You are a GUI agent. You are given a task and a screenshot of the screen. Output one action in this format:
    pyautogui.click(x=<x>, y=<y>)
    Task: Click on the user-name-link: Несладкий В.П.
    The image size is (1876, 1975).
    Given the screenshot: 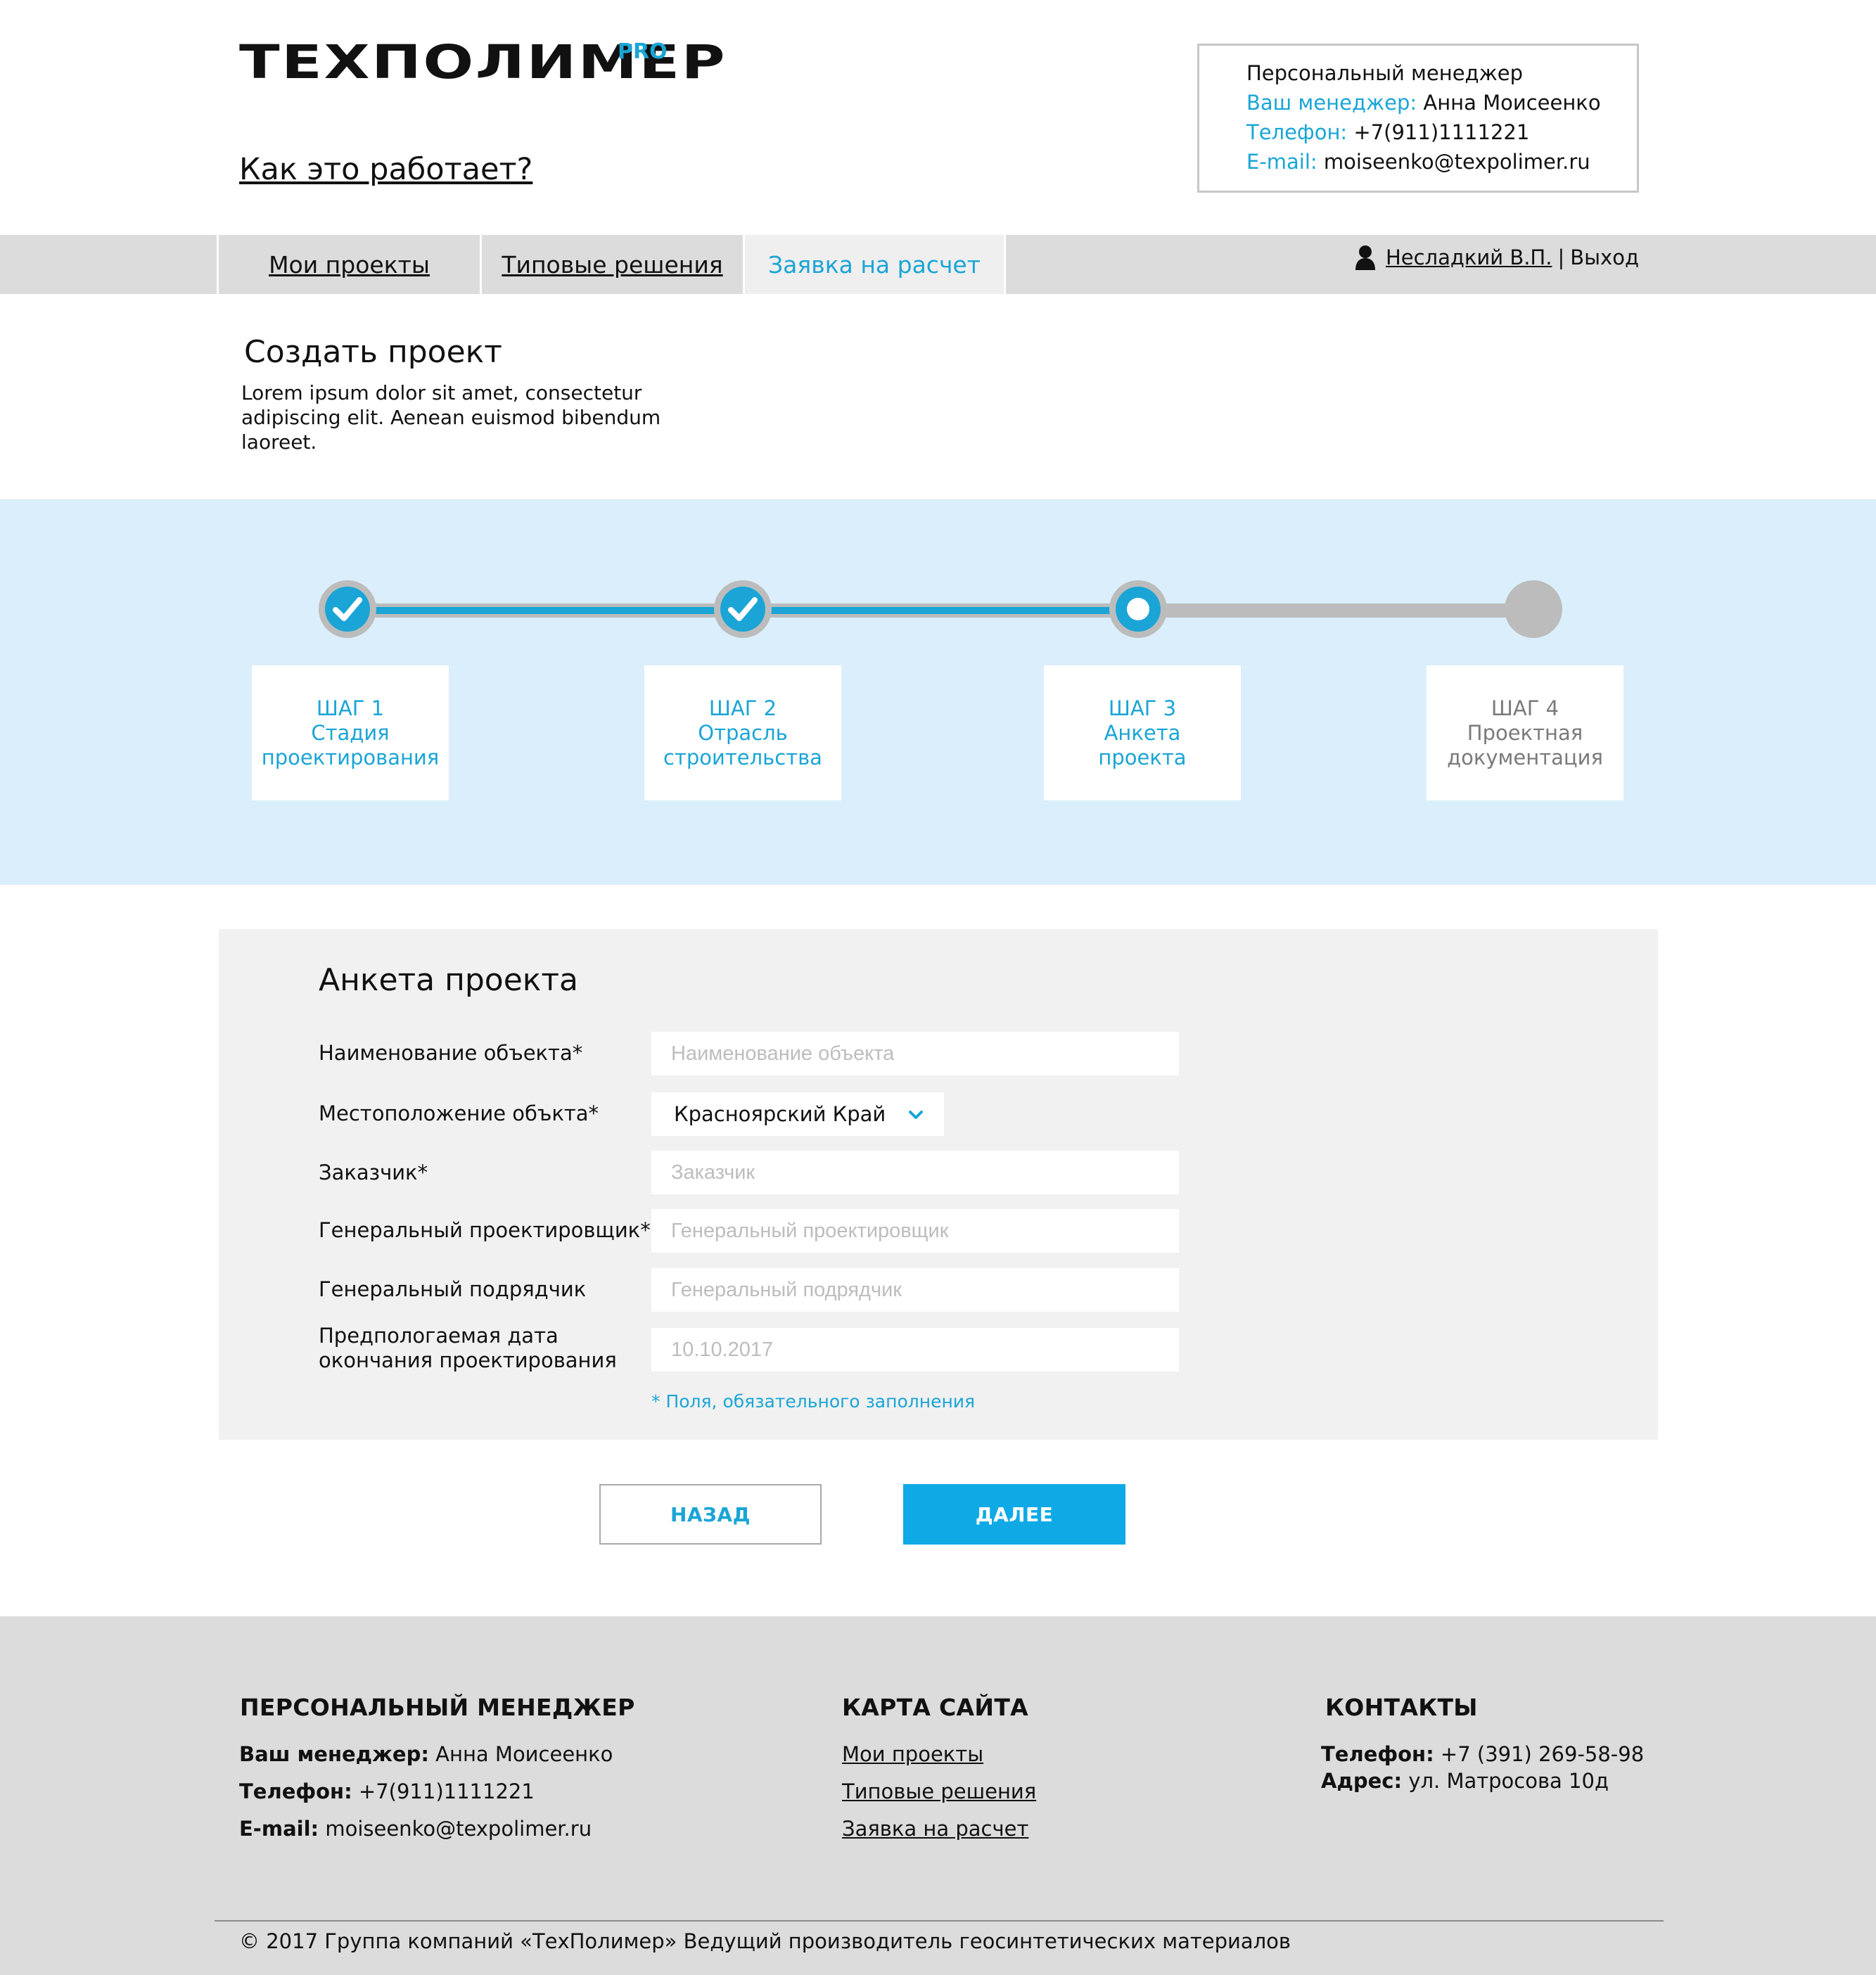 What is the action you would take?
    pyautogui.click(x=1469, y=257)
    